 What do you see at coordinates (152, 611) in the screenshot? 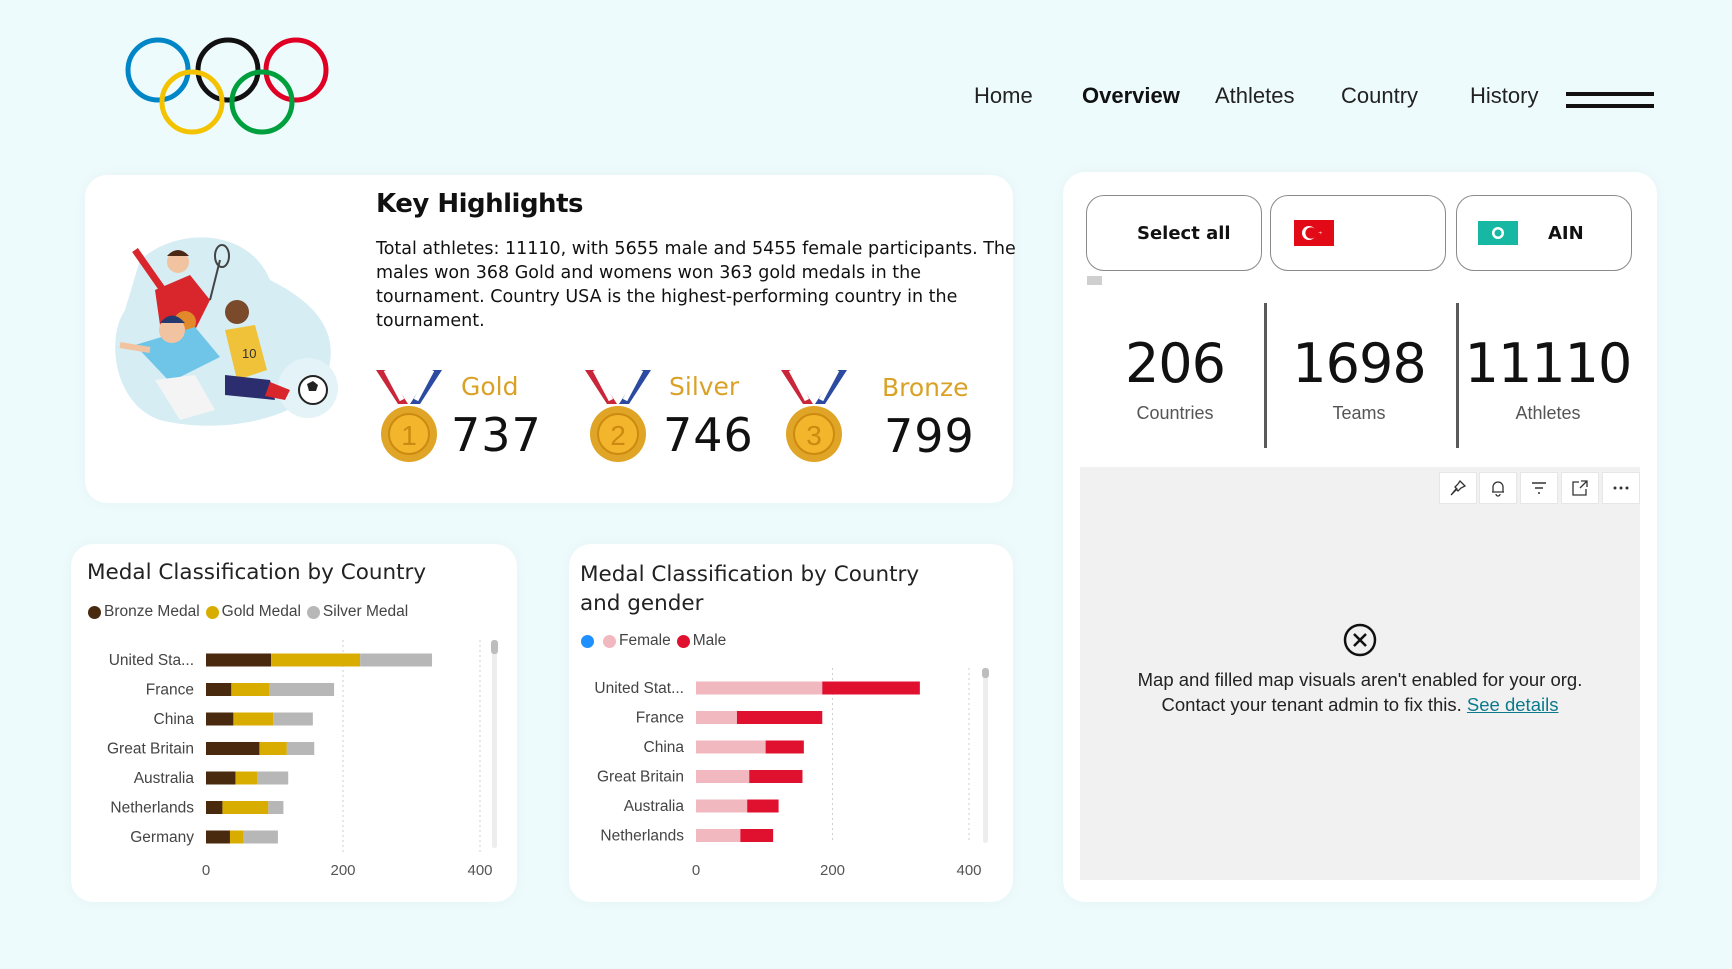
I see `legend-label: Bronze Medal` at bounding box center [152, 611].